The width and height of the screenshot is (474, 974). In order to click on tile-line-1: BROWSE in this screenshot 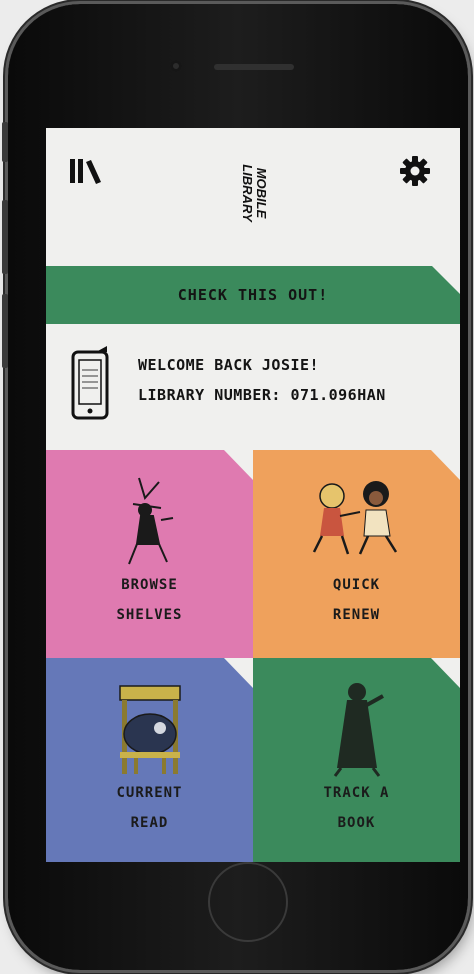, I will do `click(149, 585)`.